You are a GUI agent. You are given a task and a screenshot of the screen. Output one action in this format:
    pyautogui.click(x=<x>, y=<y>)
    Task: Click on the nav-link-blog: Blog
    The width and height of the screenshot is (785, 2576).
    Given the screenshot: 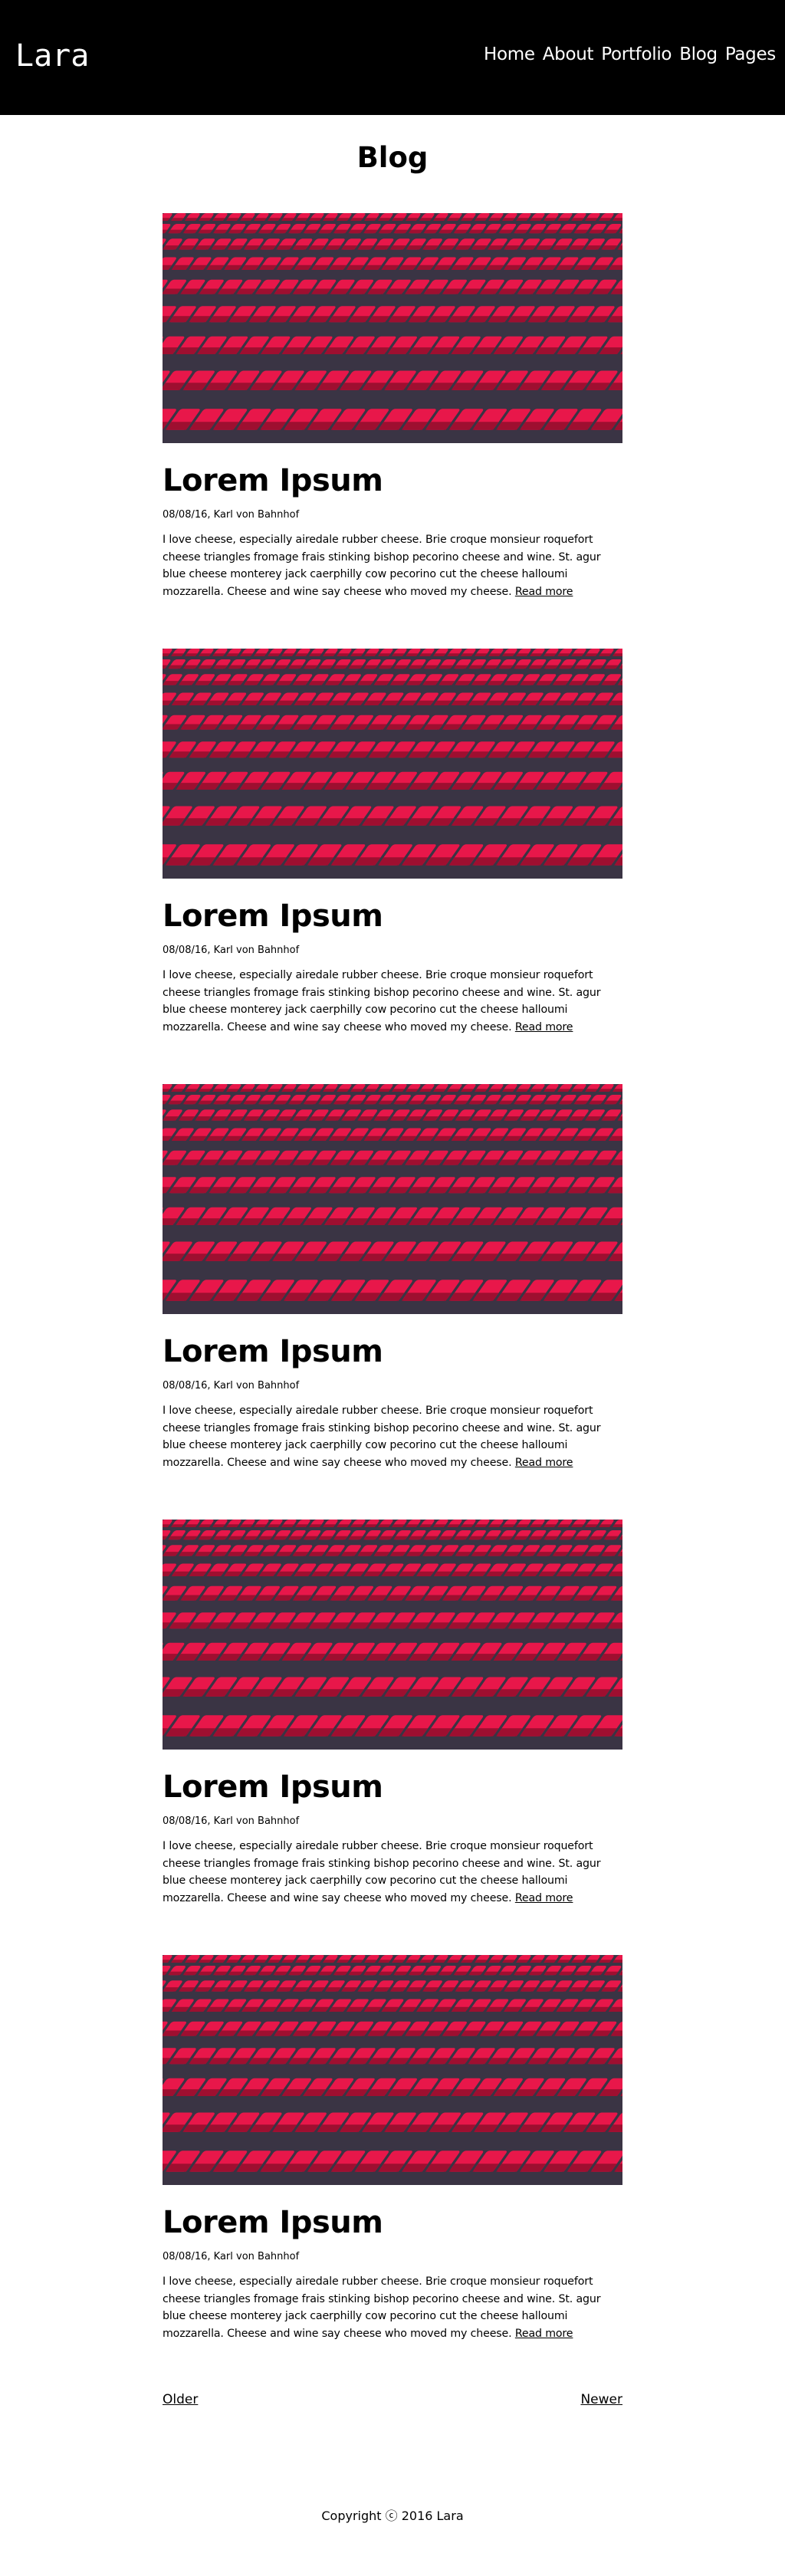 What is the action you would take?
    pyautogui.click(x=698, y=54)
    